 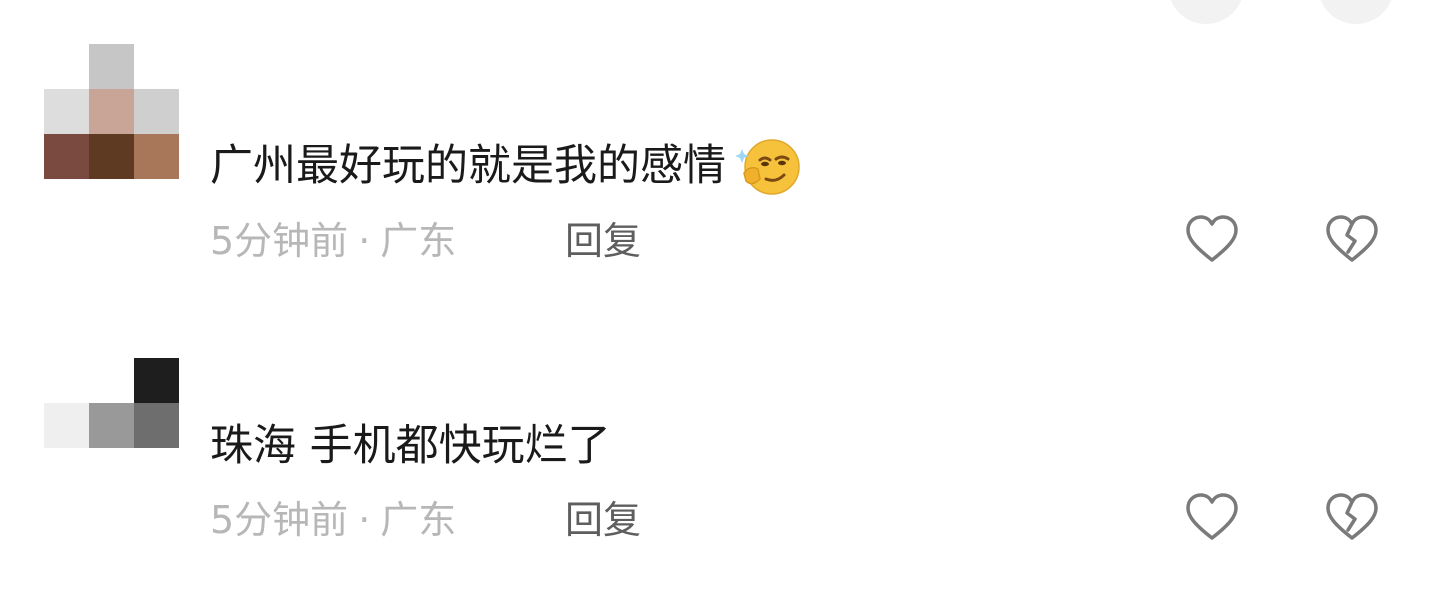 What do you see at coordinates (468, 166) in the screenshot?
I see `comment-text: 广州最好玩的就是我的感情` at bounding box center [468, 166].